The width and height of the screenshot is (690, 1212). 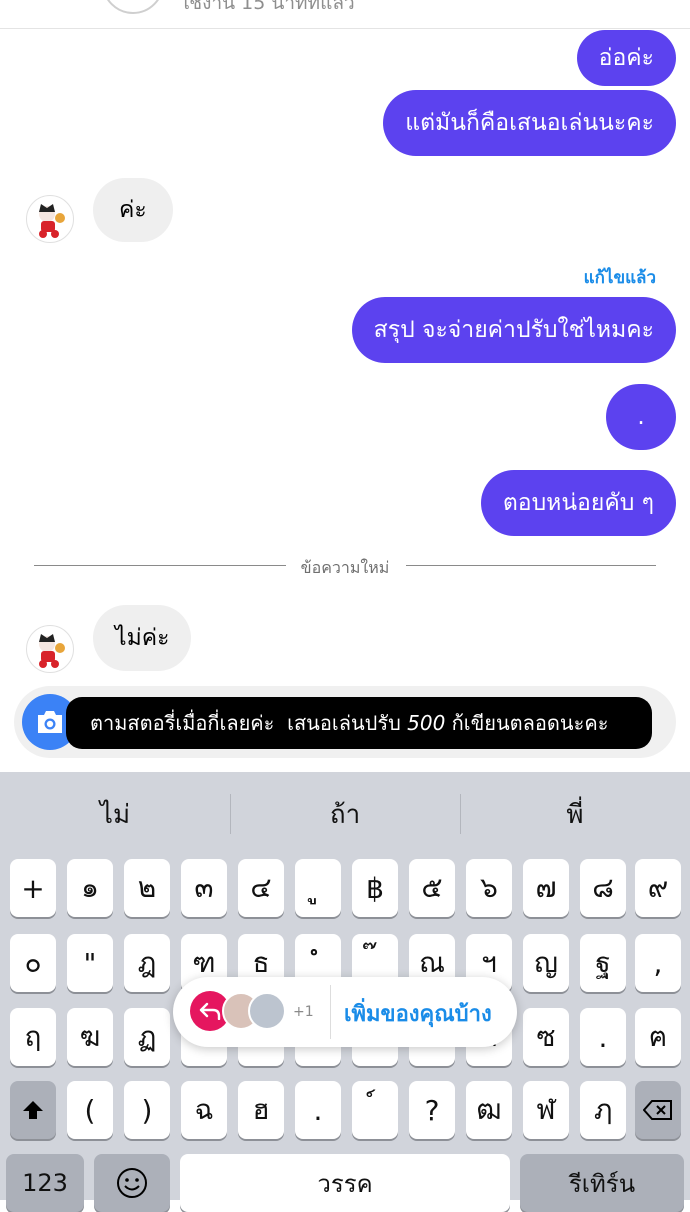 What do you see at coordinates (426, 723) in the screenshot?
I see `overlay-text-number: 500` at bounding box center [426, 723].